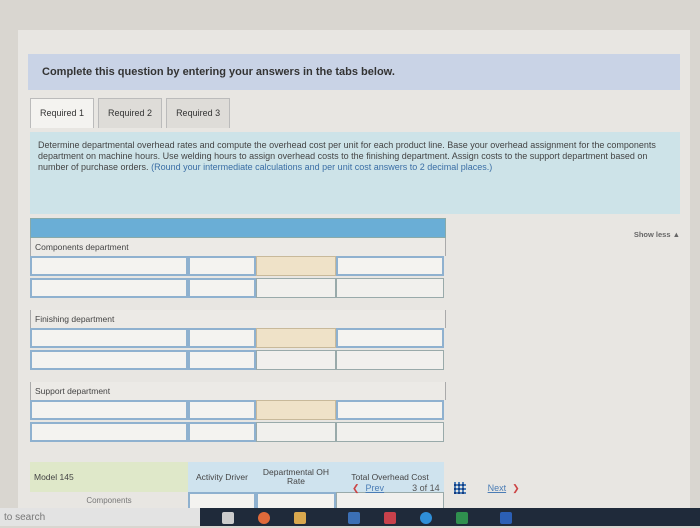 The image size is (700, 528). Describe the element at coordinates (264, 518) in the screenshot. I see `browser-icon` at that location.